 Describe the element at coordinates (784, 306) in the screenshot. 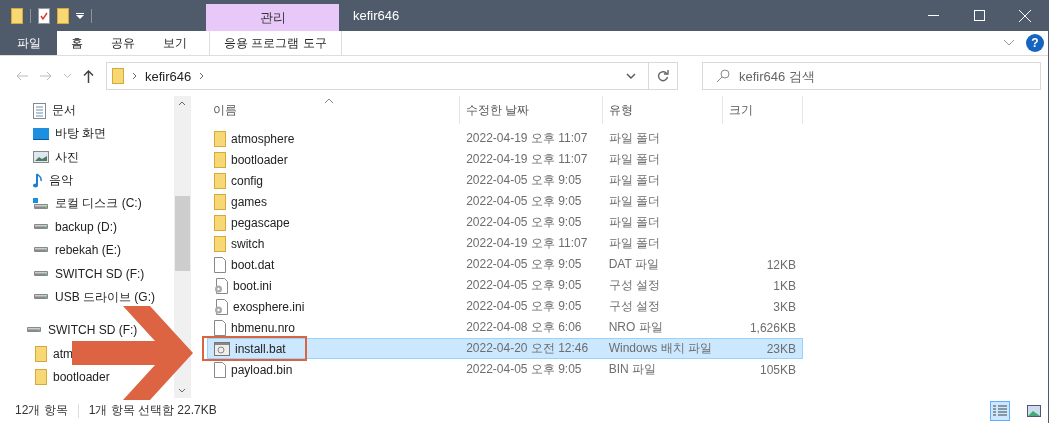

I see `size-cell: 3KB` at that location.